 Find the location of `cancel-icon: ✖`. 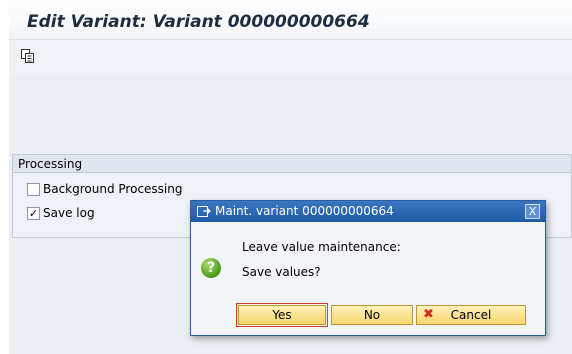

cancel-icon: ✖ is located at coordinates (428, 314).